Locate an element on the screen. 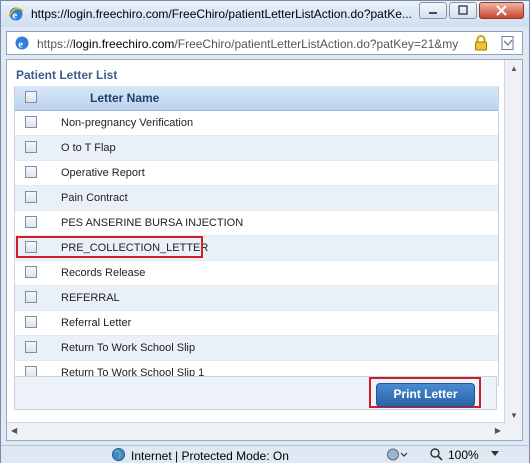 Image resolution: width=530 pixels, height=463 pixels. maximize-icon is located at coordinates (463, 10).